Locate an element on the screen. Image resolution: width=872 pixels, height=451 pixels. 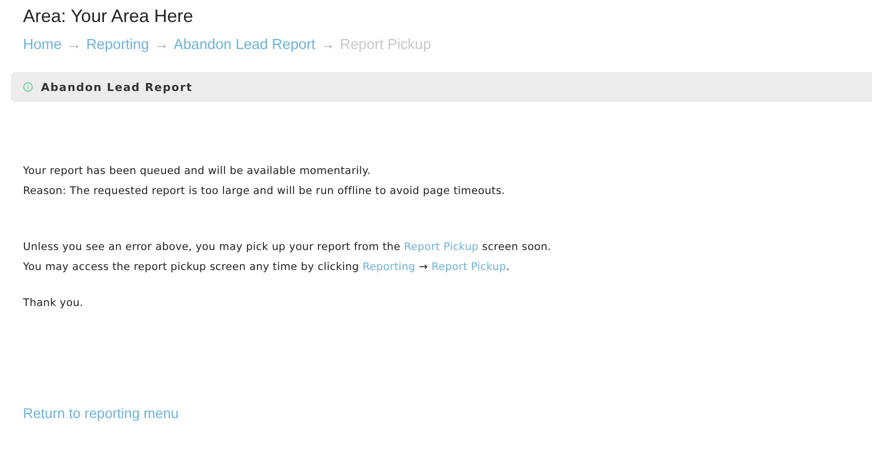
breadcrumb-link: Home is located at coordinates (42, 45).